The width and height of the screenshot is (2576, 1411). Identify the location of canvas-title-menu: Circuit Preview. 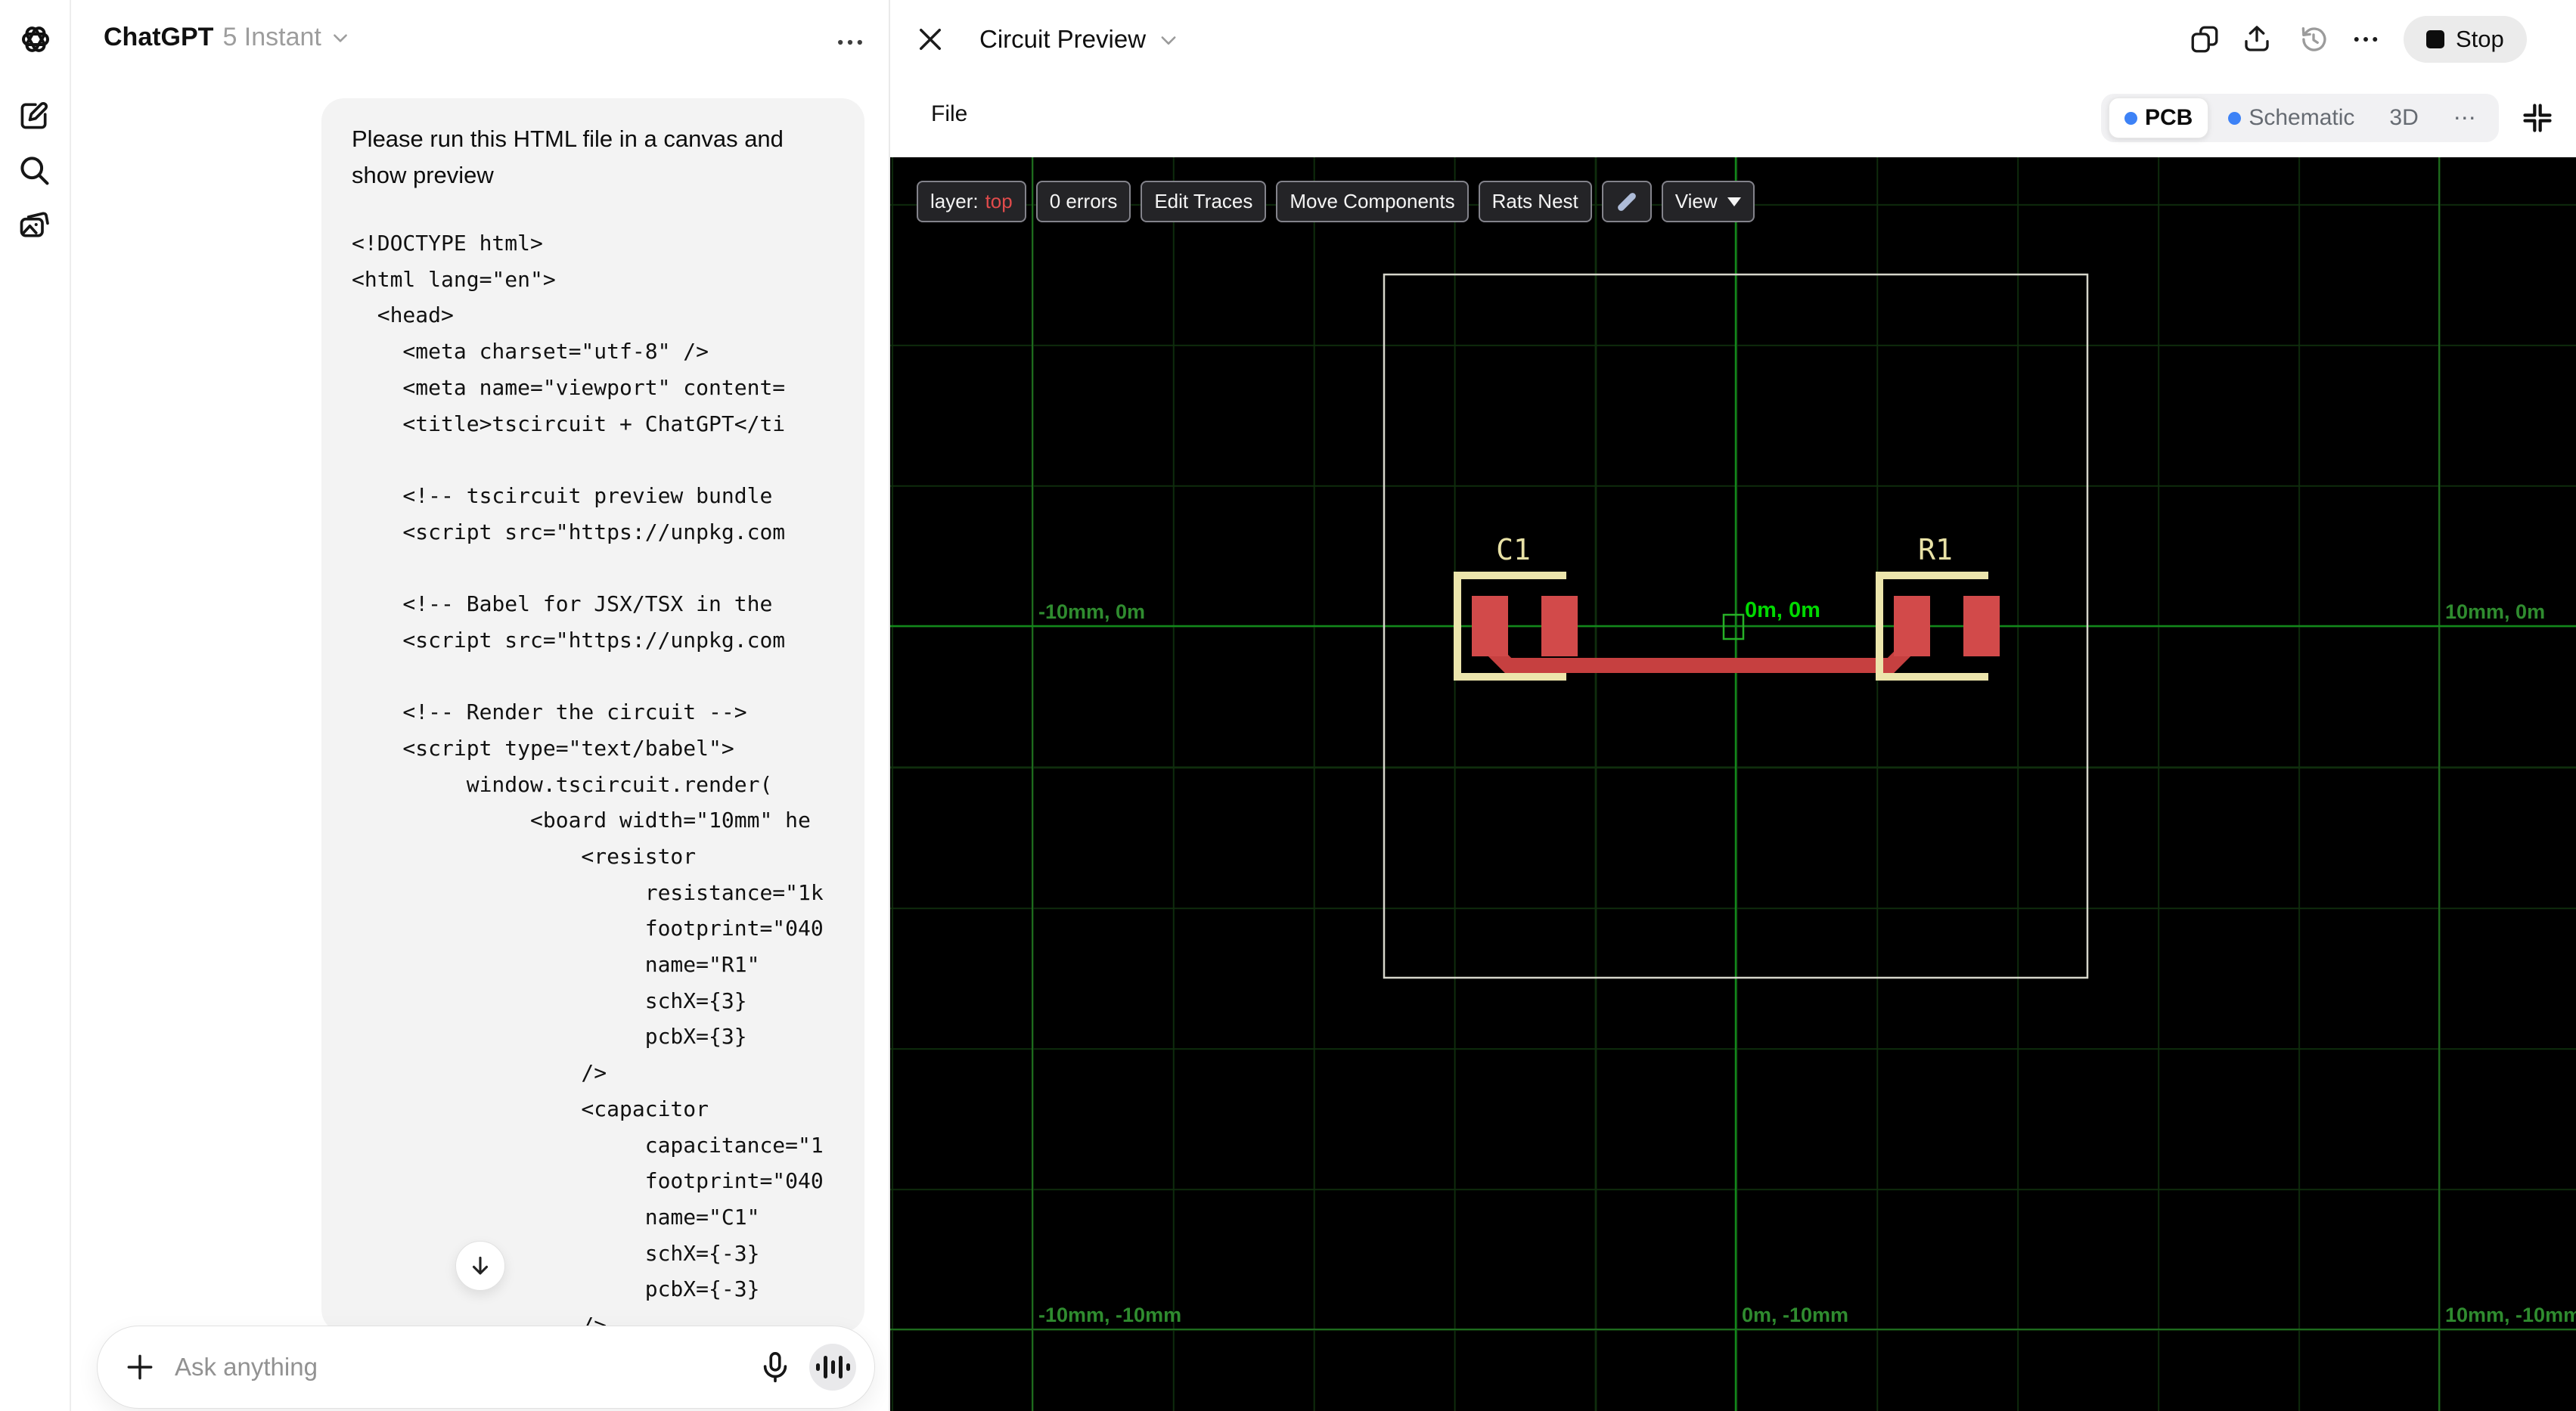
(1078, 39).